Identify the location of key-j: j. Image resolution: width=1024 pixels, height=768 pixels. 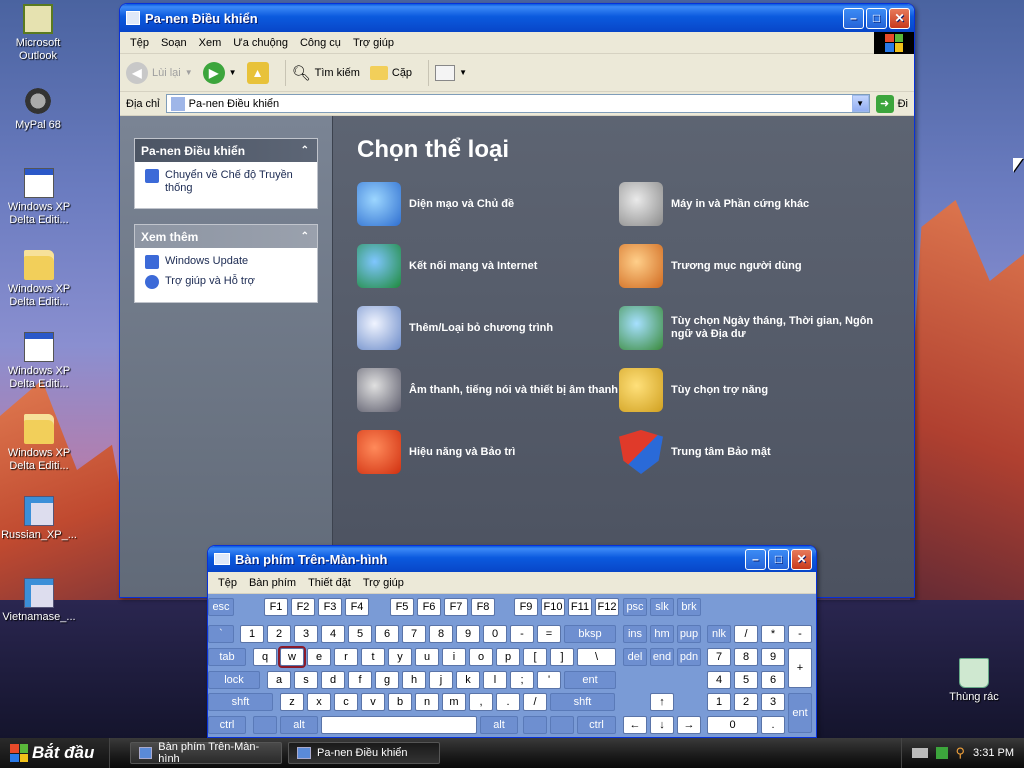
(441, 680).